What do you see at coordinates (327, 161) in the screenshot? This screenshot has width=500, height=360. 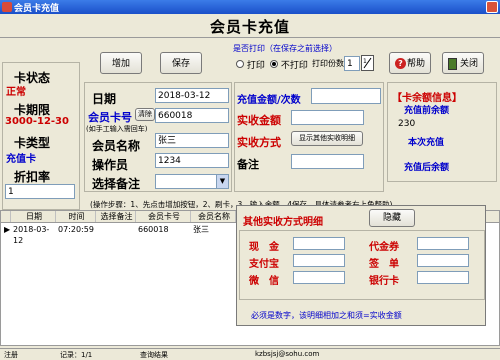 I see `note-input` at bounding box center [327, 161].